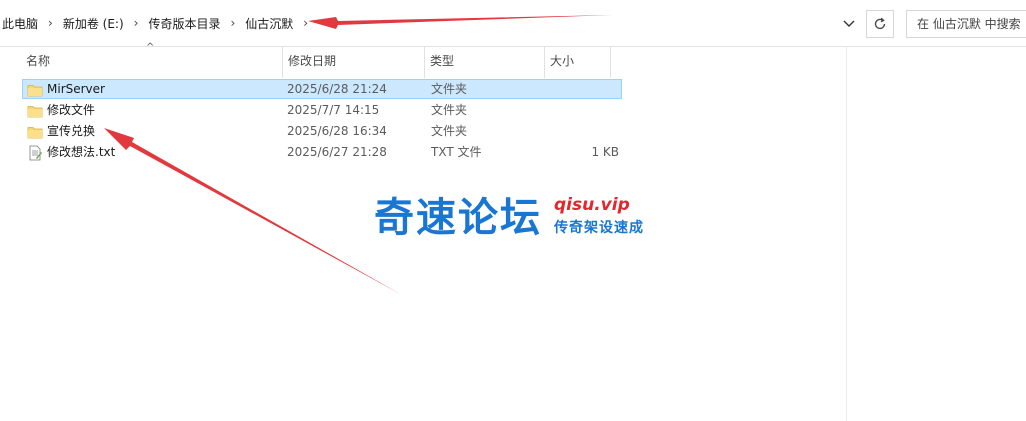 Image resolution: width=1026 pixels, height=421 pixels. What do you see at coordinates (71, 111) in the screenshot?
I see `file-name: 修改文件` at bounding box center [71, 111].